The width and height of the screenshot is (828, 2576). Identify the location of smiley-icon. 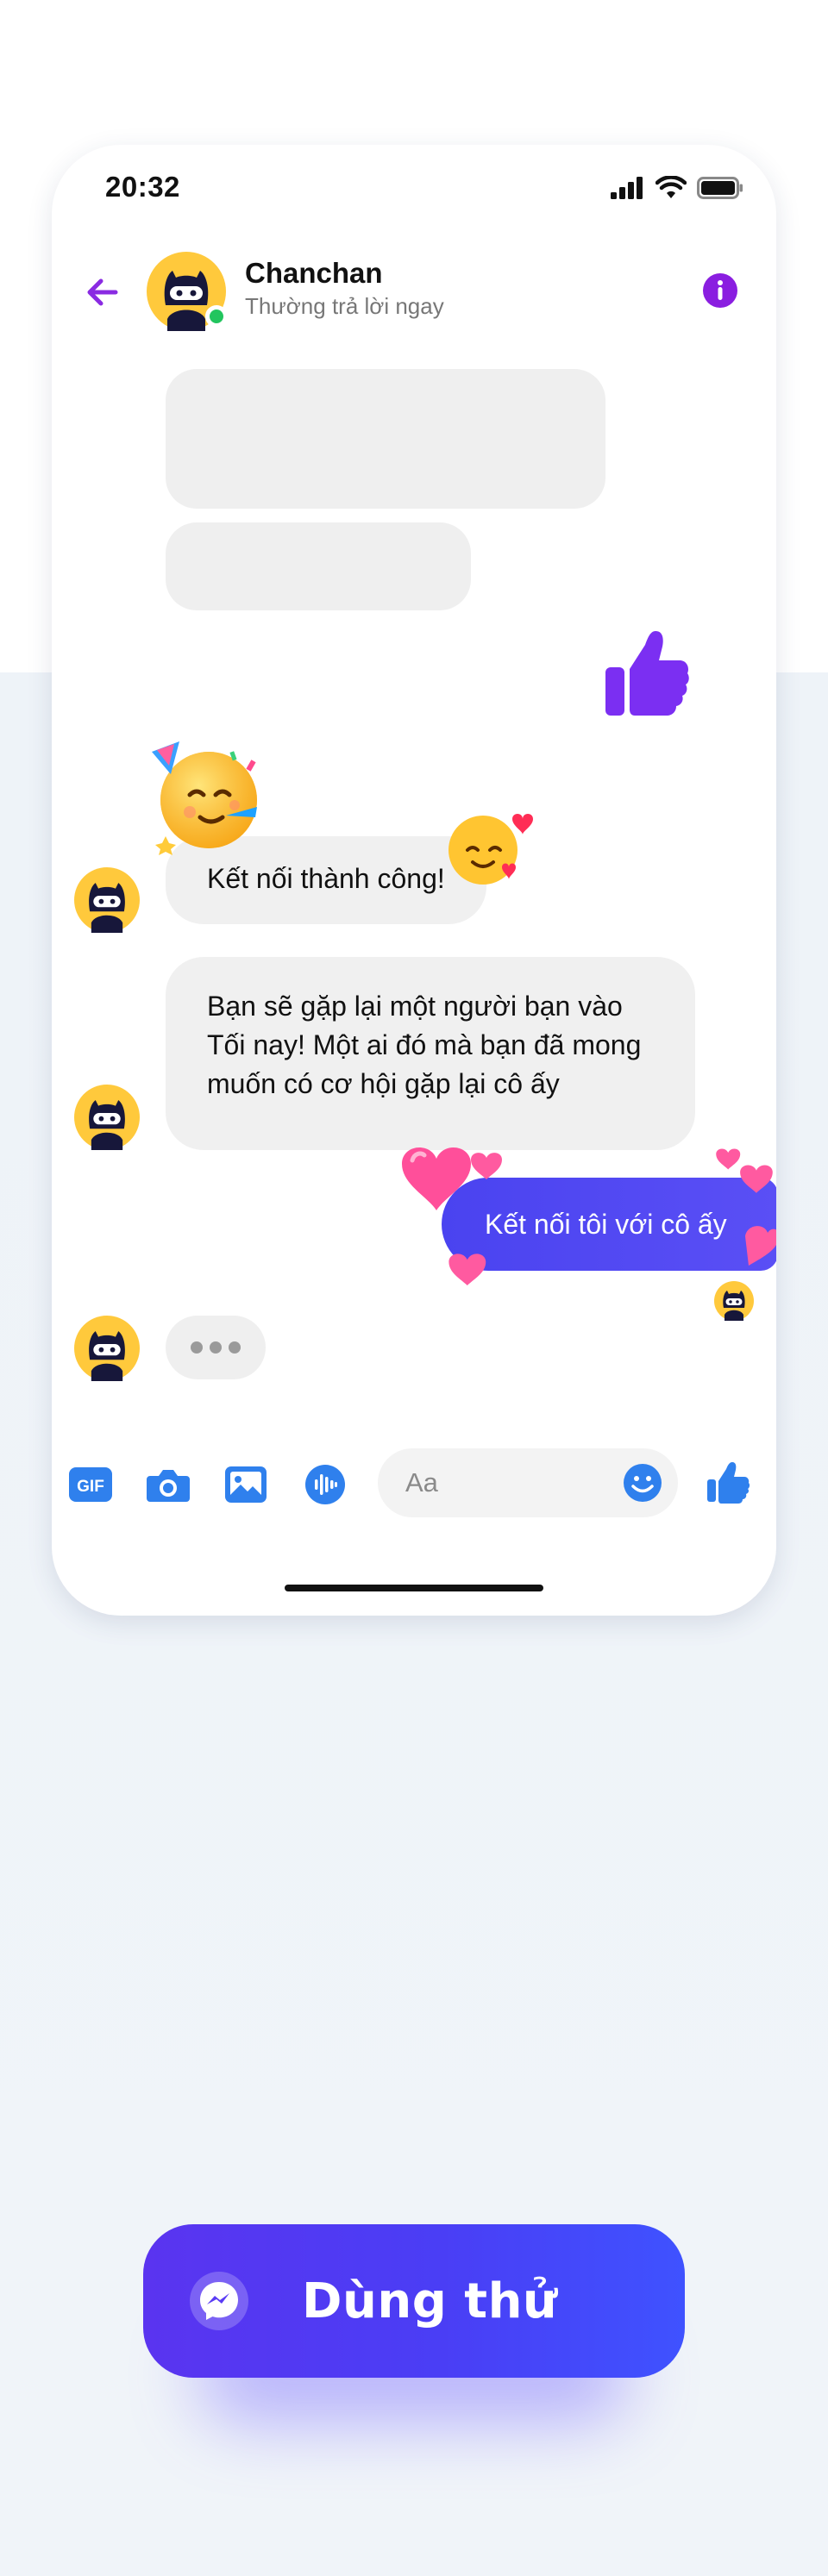
(643, 1483).